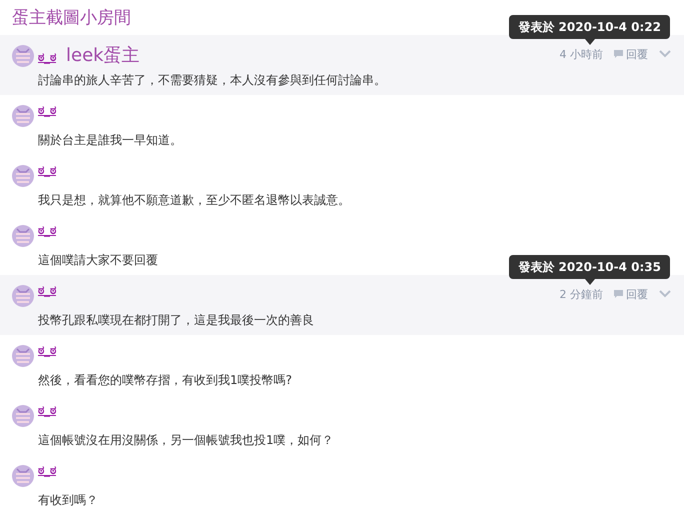 This screenshot has height=515, width=684. I want to click on post-text: 我只是想，就算他不願意道歉，至少不匿名退幣以表誠意。, so click(194, 200).